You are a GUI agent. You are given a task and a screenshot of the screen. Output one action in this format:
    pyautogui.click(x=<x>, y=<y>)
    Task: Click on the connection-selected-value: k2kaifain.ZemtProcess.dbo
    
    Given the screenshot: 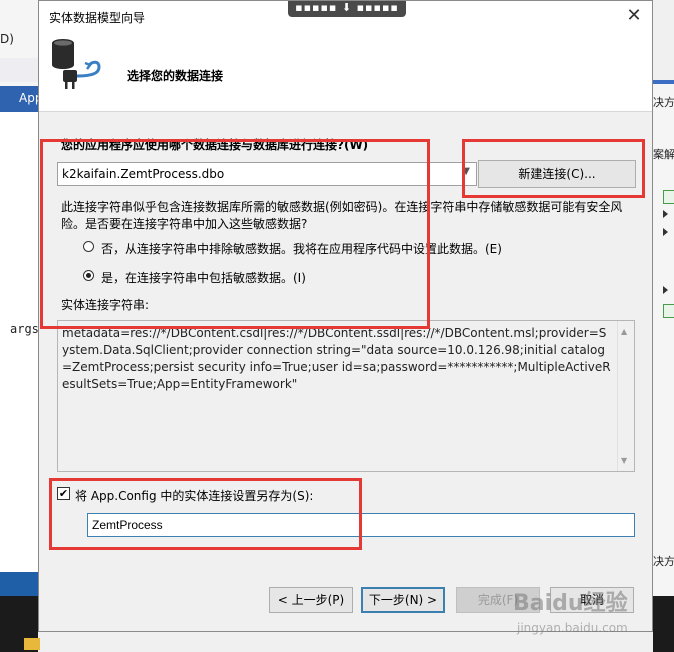 What is the action you would take?
    pyautogui.click(x=143, y=174)
    